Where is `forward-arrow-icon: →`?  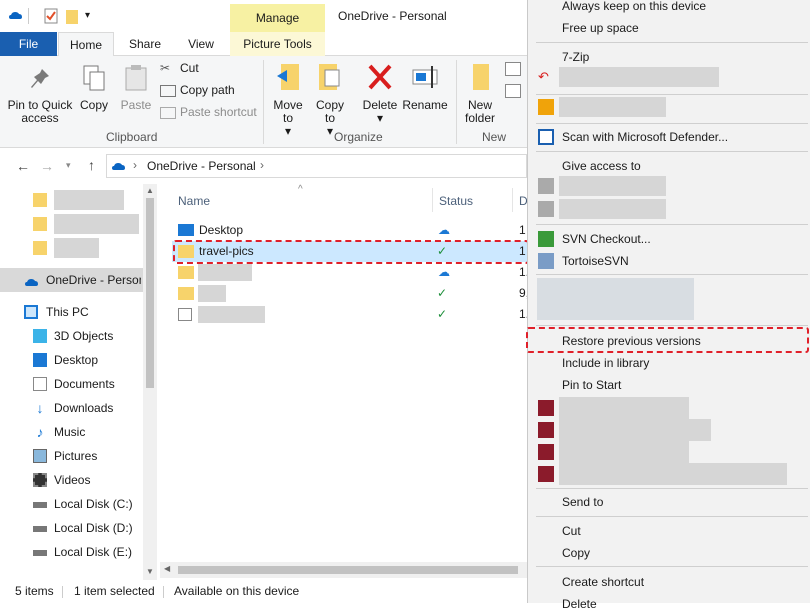
forward-arrow-icon: → is located at coordinates (47, 166).